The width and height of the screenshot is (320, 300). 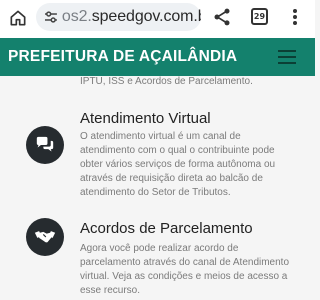 I want to click on url-prefix: os2., so click(x=76, y=16).